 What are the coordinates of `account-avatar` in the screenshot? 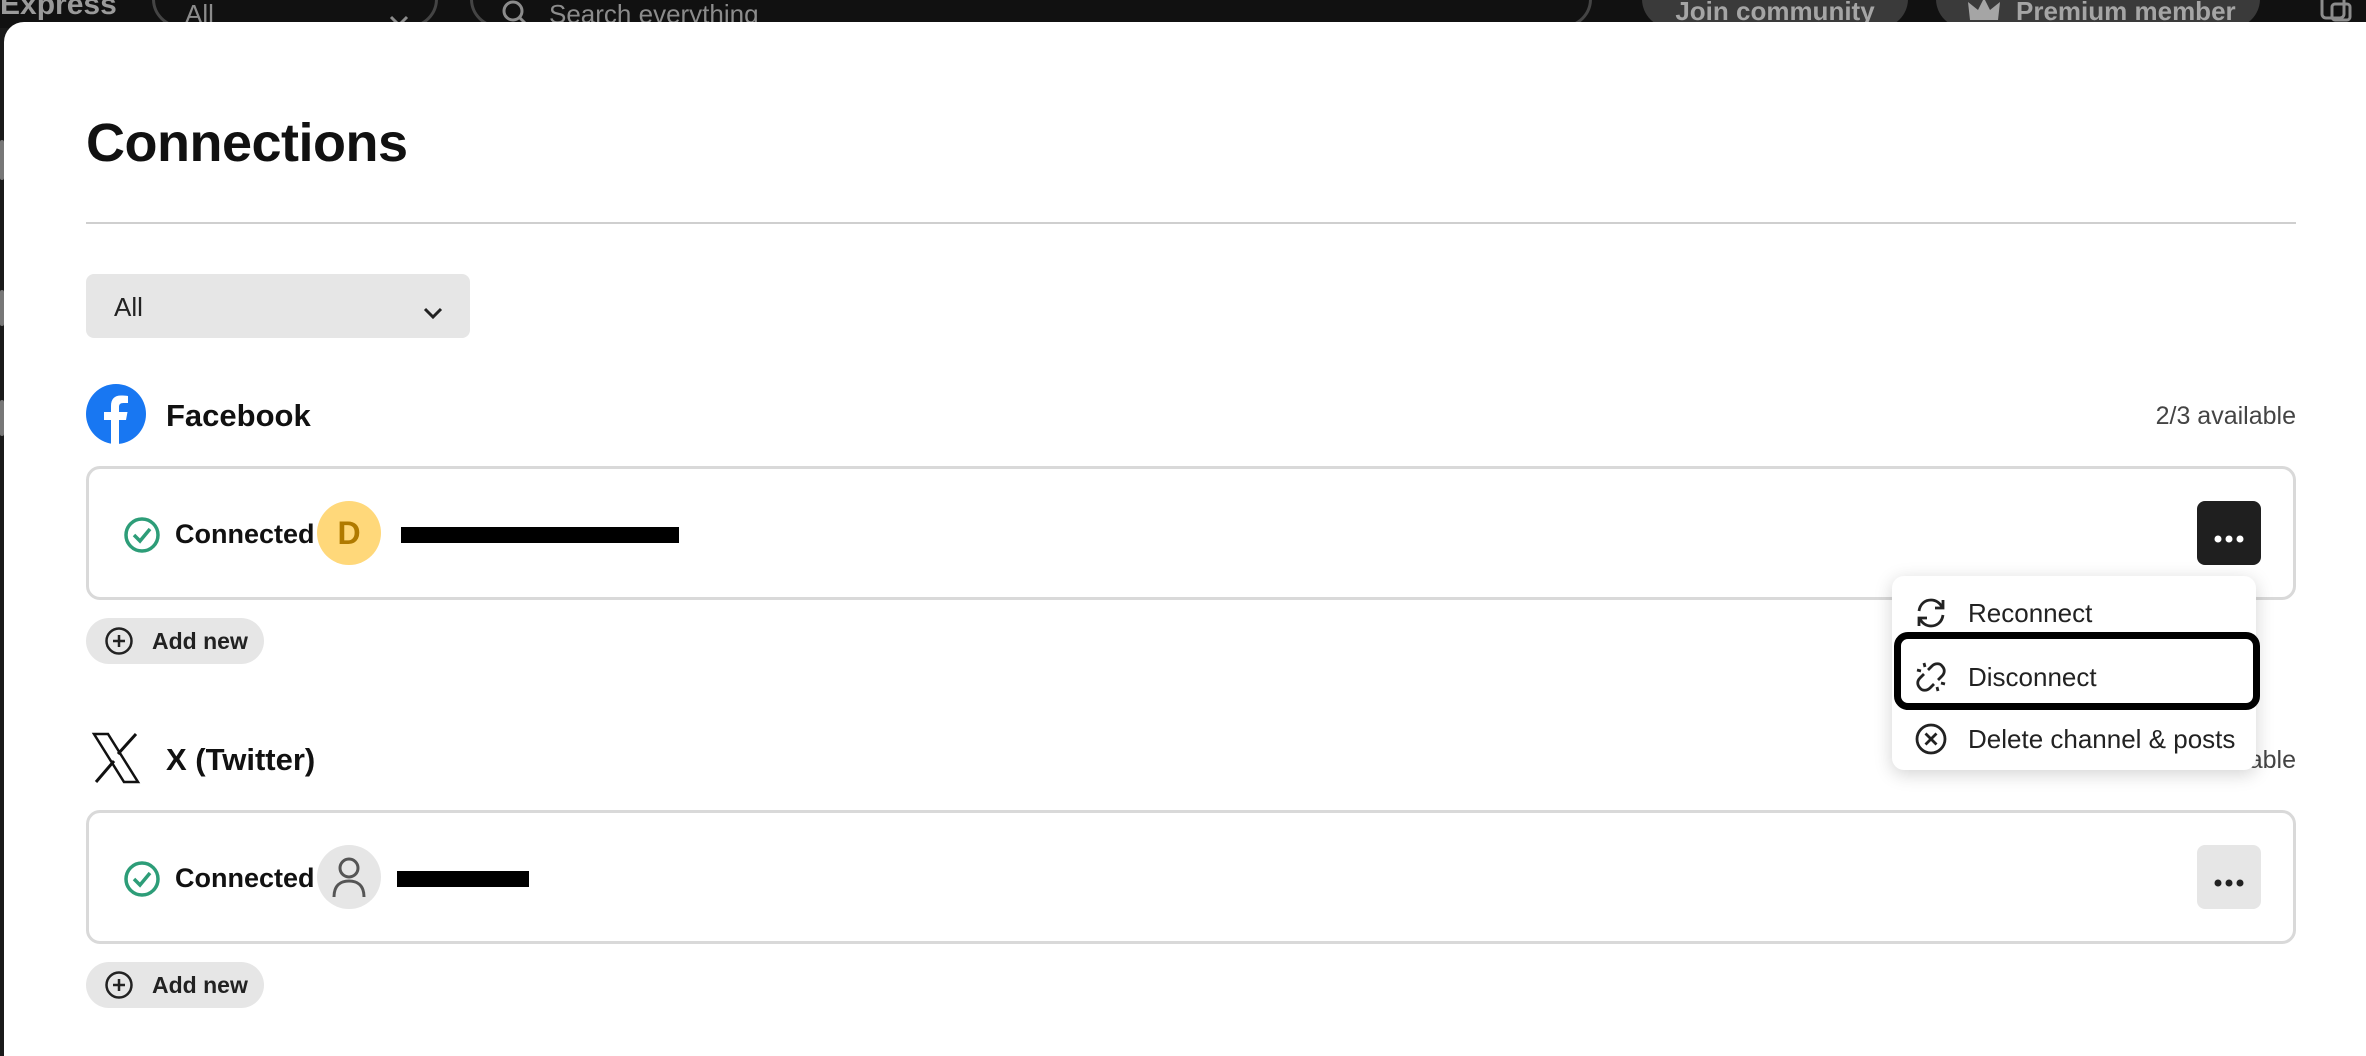 It's located at (349, 877).